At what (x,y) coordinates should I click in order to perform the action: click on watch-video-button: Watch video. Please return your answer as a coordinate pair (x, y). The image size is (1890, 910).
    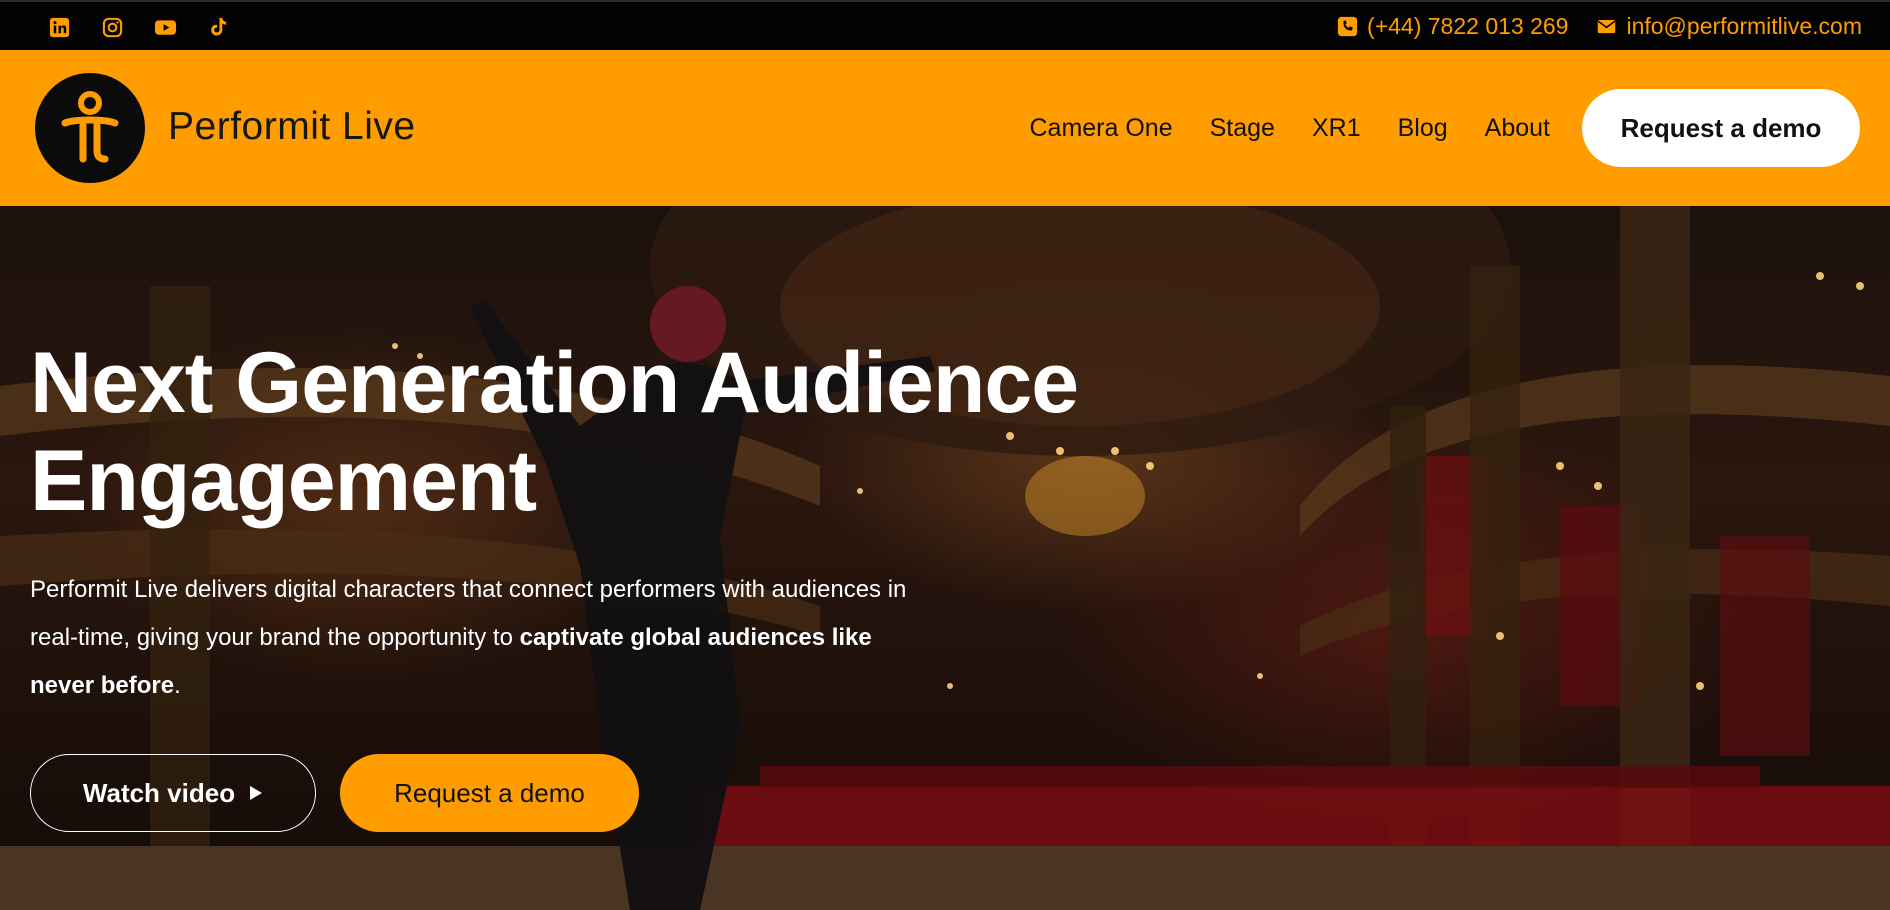
    Looking at the image, I should click on (173, 793).